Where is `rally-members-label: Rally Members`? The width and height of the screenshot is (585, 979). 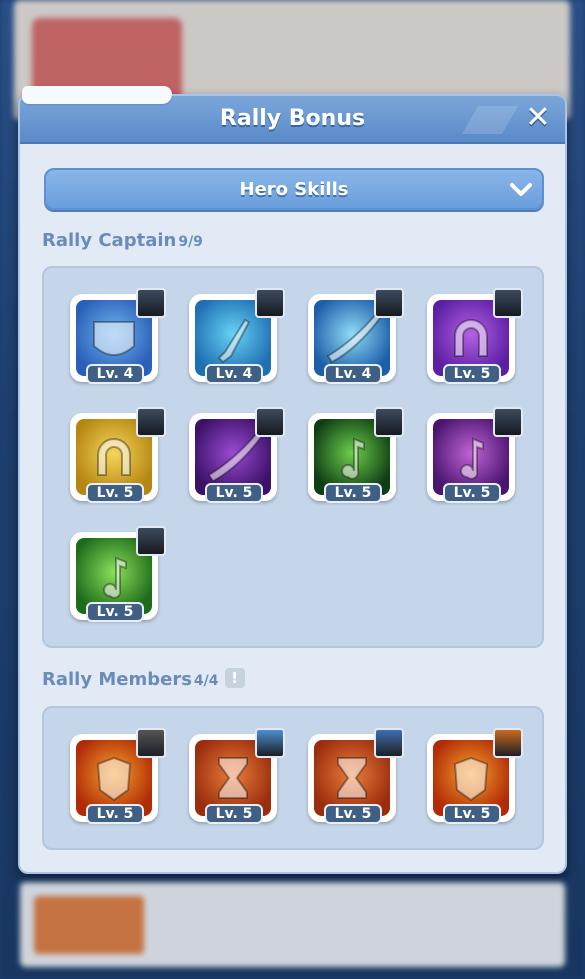 rally-members-label: Rally Members is located at coordinates (117, 679).